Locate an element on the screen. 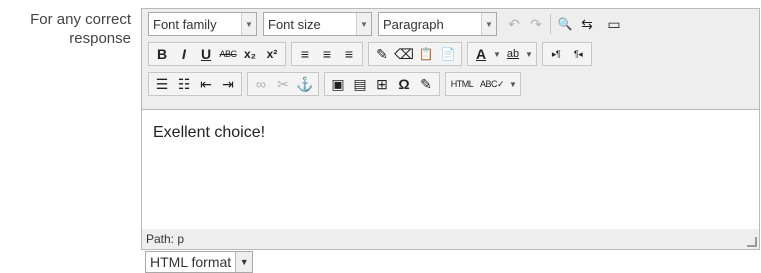 This screenshot has height=273, width=761. align-group: ≡ ≡ ≡ is located at coordinates (327, 54).